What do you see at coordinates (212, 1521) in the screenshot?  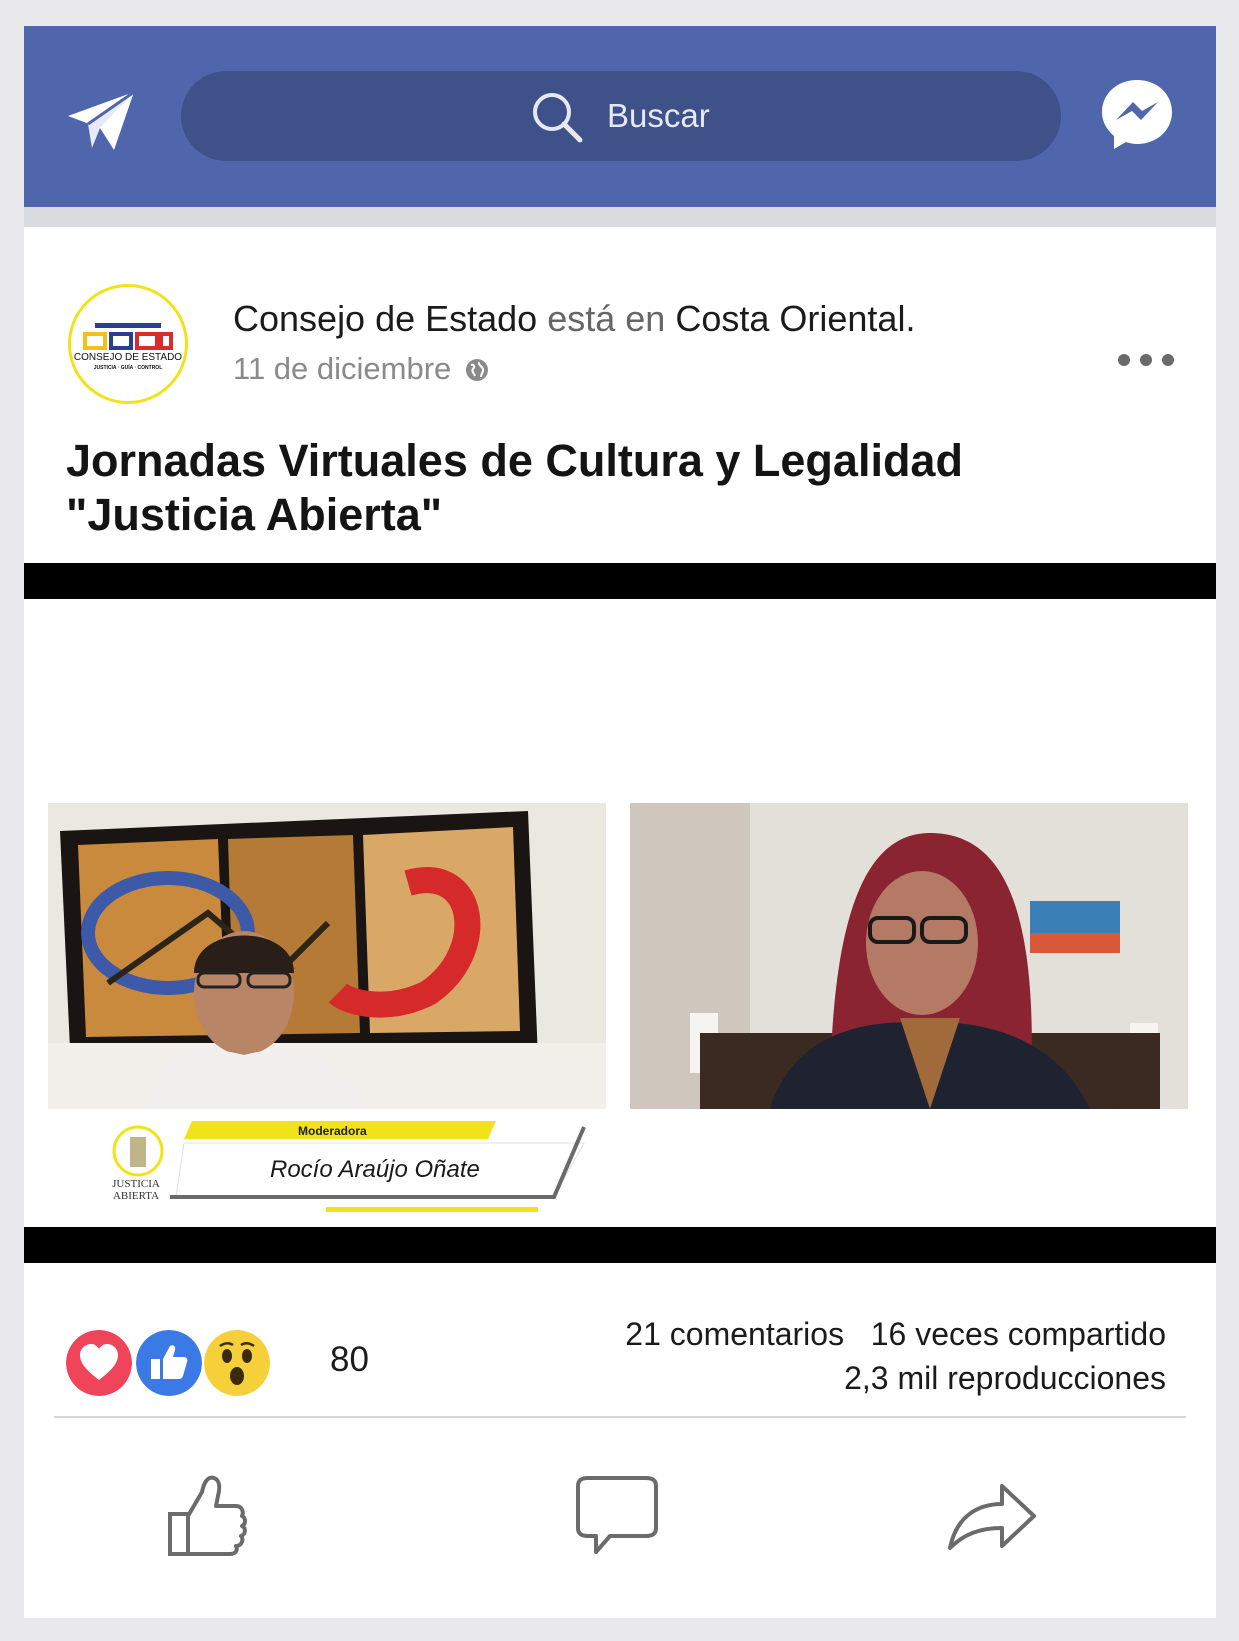 I see `like-icon` at bounding box center [212, 1521].